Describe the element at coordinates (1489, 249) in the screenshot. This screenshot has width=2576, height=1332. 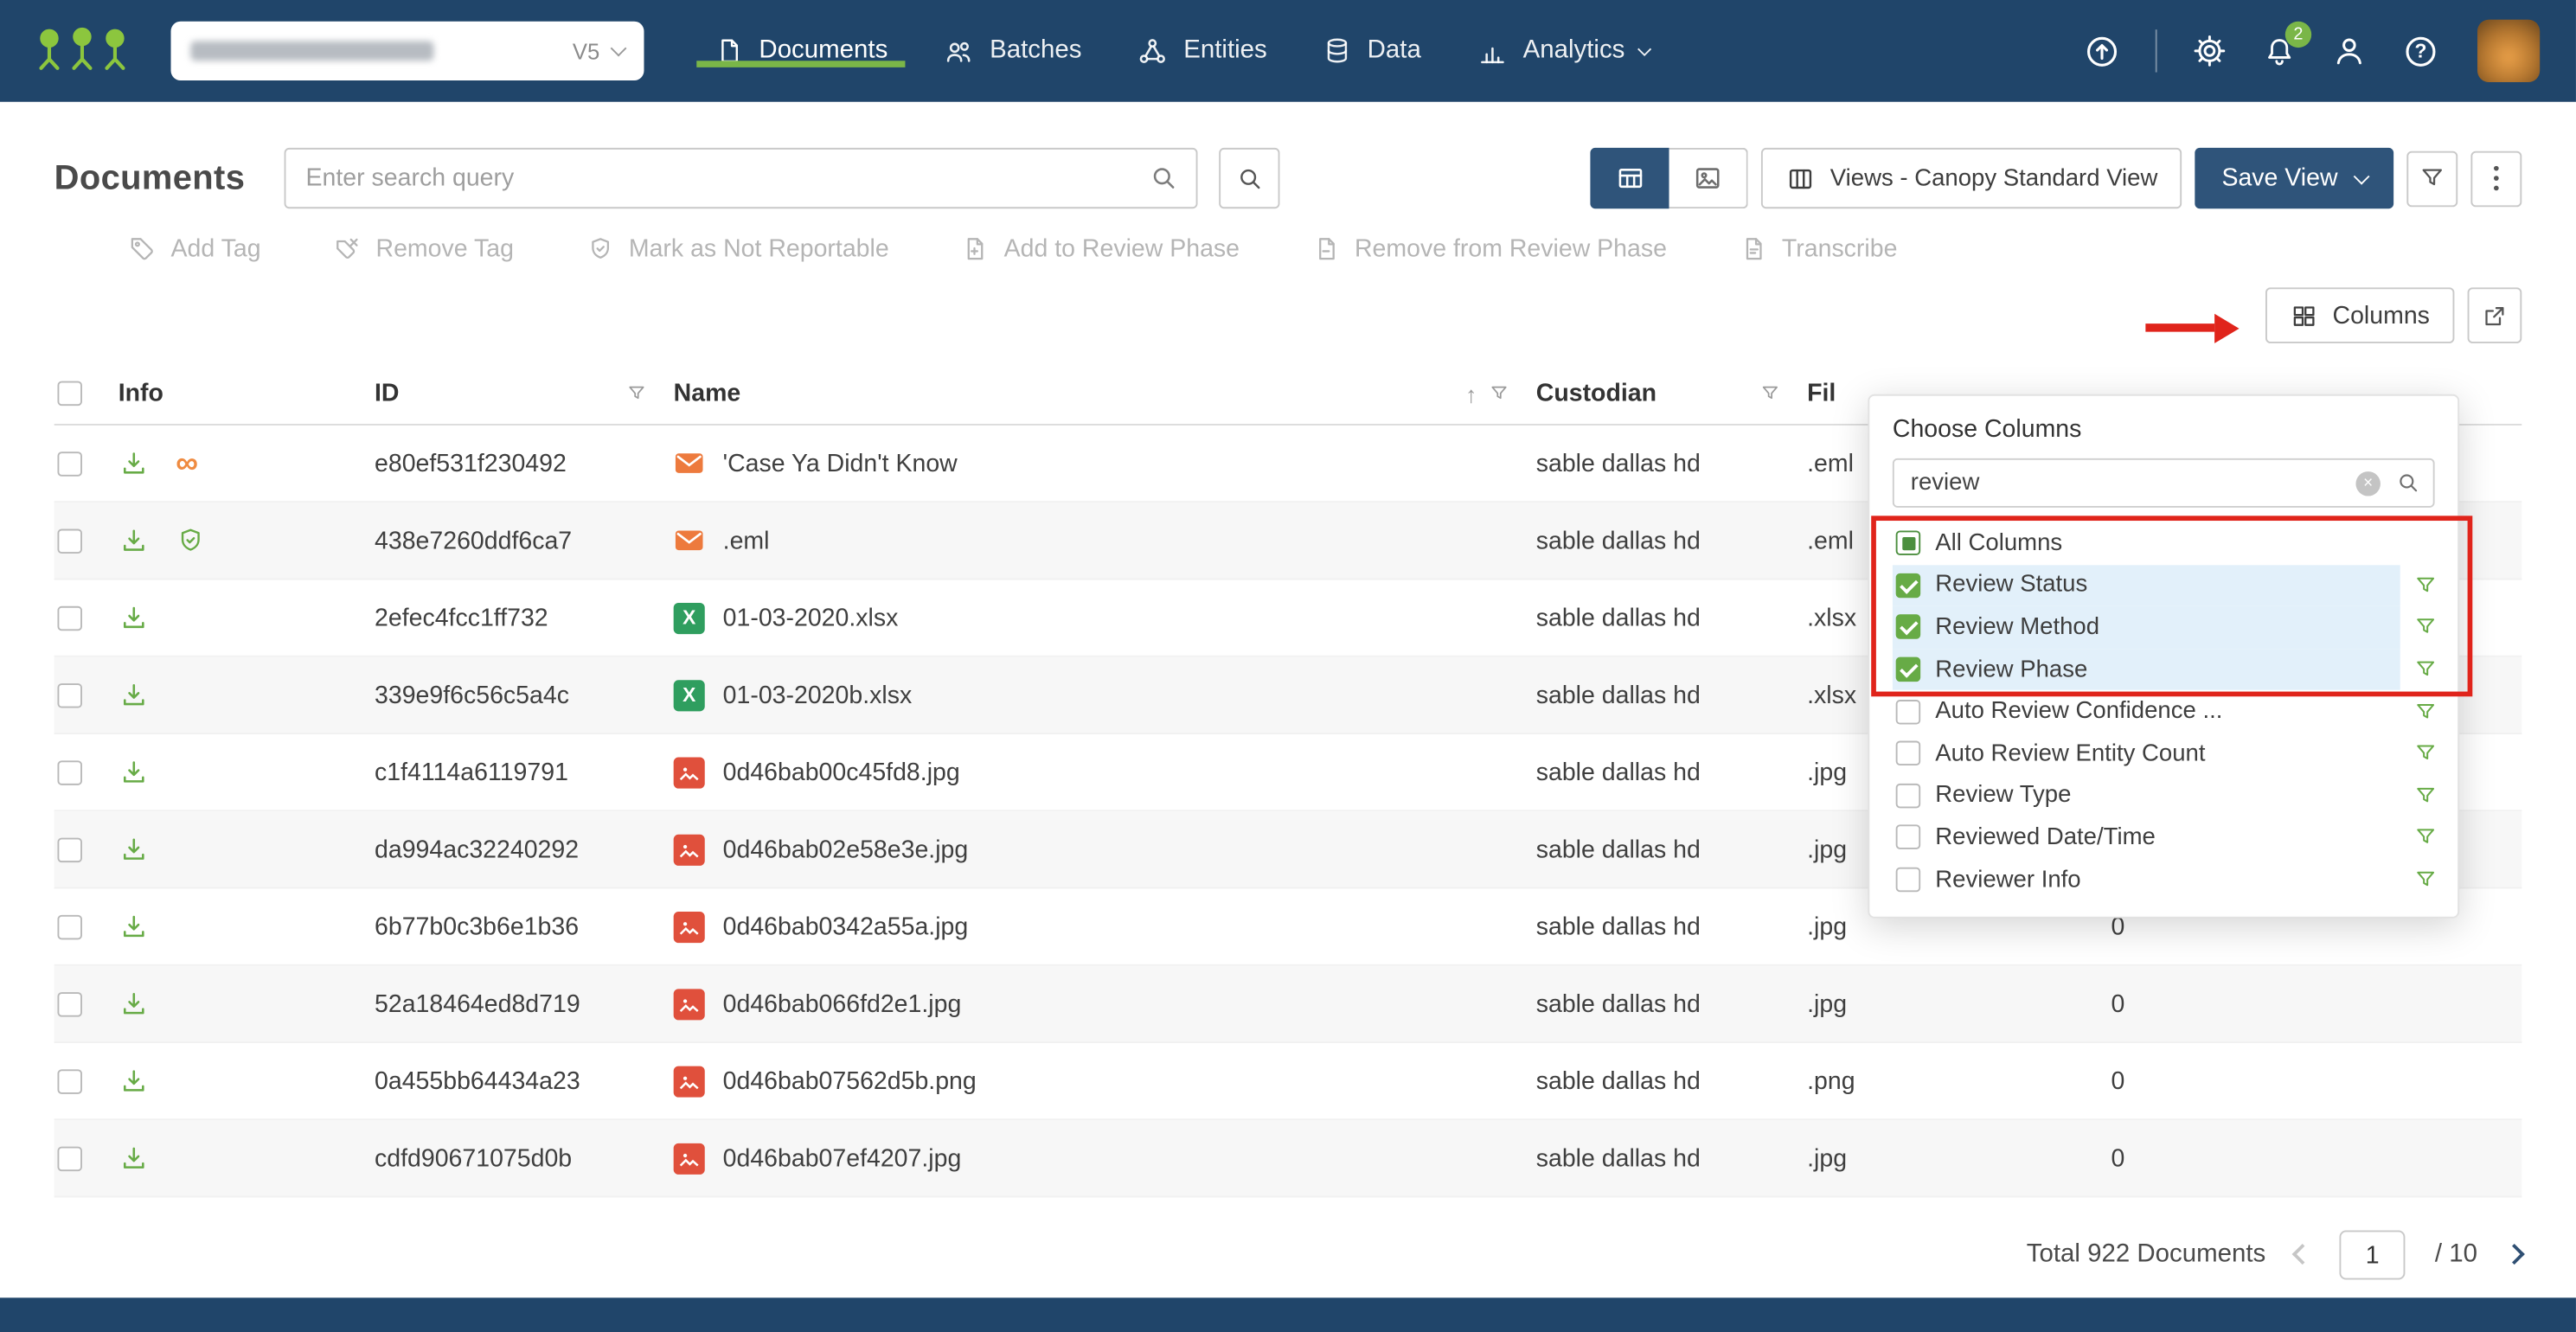
I see `remove-from-review-phase-action: Remove from Review Phase` at that location.